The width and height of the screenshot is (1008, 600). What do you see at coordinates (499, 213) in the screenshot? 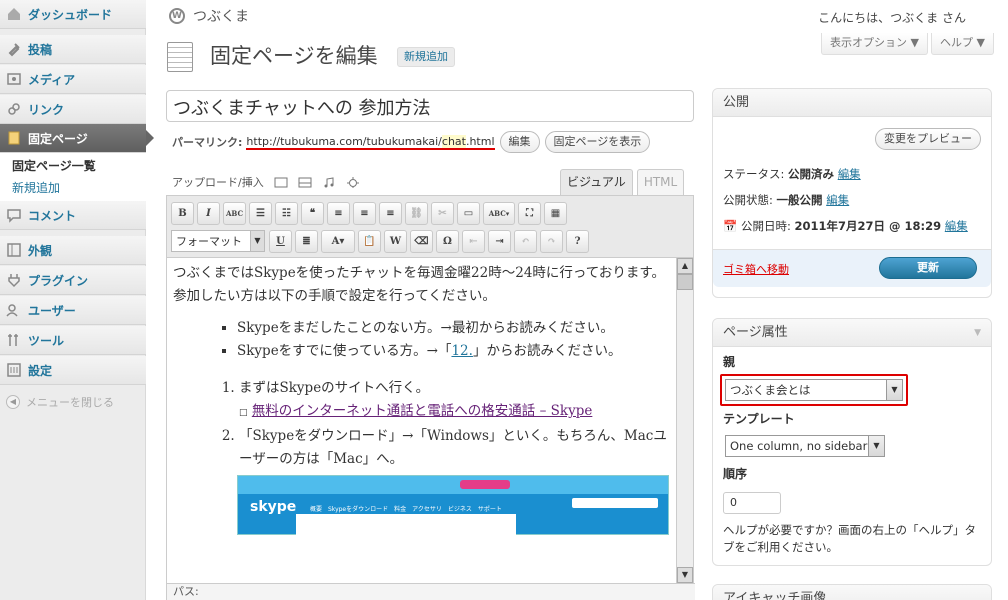
I see `spellcheck-icon: ABC▾` at bounding box center [499, 213].